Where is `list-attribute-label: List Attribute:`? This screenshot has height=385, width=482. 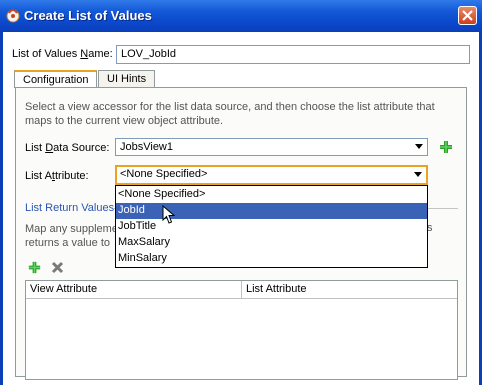
list-attribute-label: List Attribute: is located at coordinates (57, 176).